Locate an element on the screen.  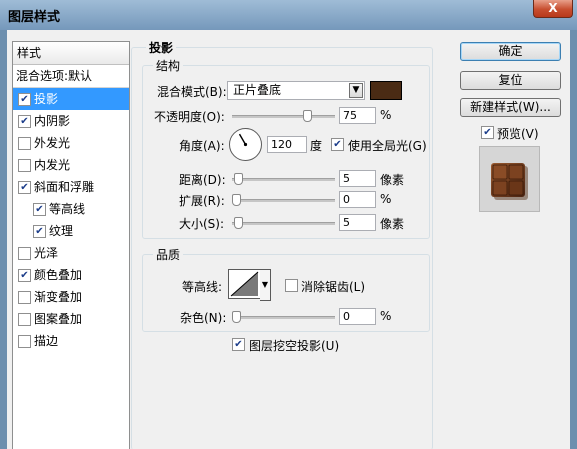
use-global-light-label: 使用全局光(G) is located at coordinates (387, 145).